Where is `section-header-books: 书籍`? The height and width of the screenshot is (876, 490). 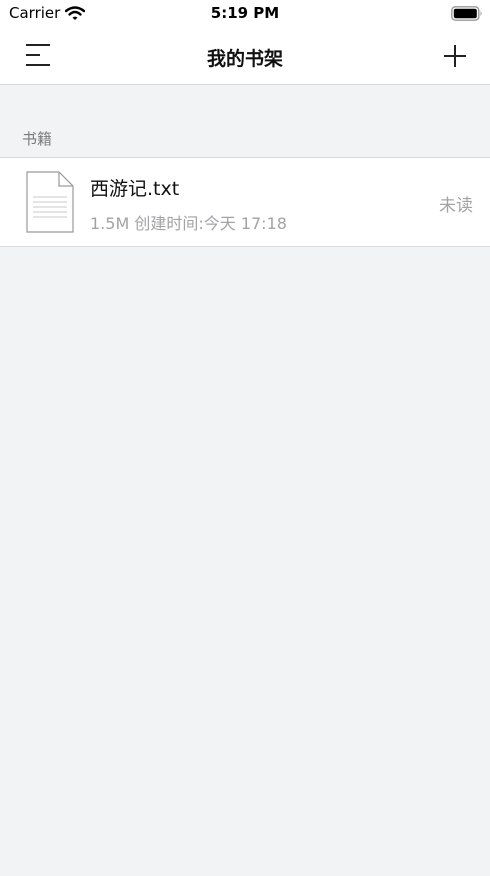 section-header-books: 书籍 is located at coordinates (37, 139).